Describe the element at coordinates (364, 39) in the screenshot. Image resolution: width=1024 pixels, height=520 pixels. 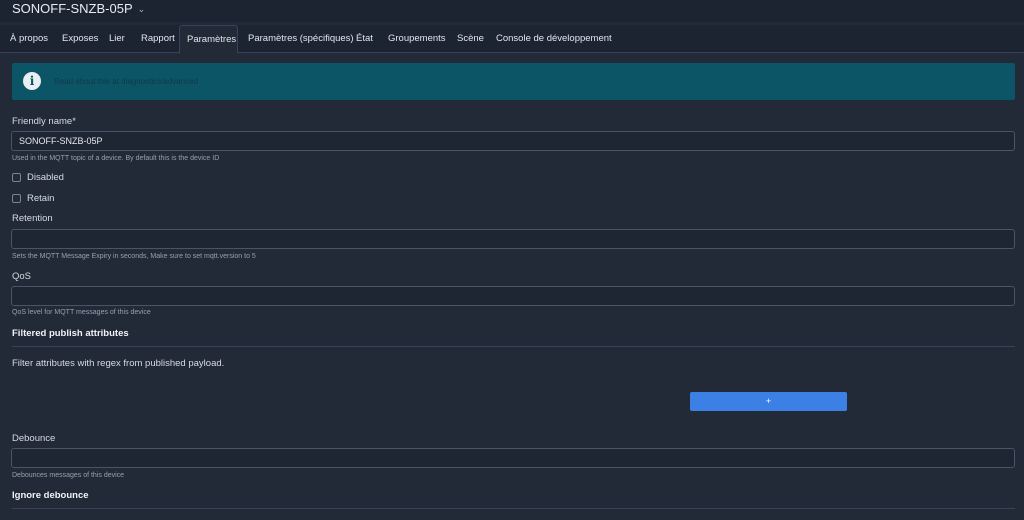
I see `tab-state: État` at that location.